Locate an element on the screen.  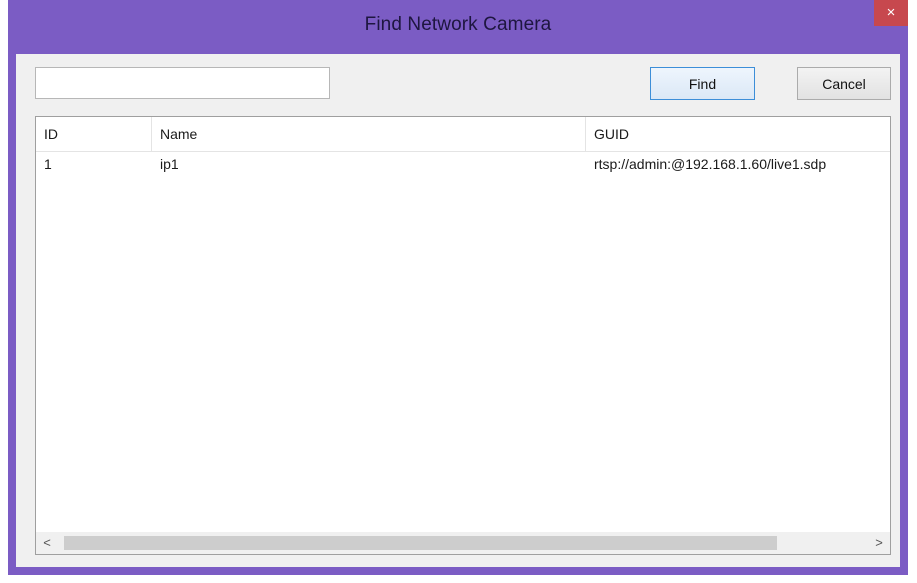
row-guid: rtsp://admin:@192.168.1.60/live1.sdp is located at coordinates (710, 164).